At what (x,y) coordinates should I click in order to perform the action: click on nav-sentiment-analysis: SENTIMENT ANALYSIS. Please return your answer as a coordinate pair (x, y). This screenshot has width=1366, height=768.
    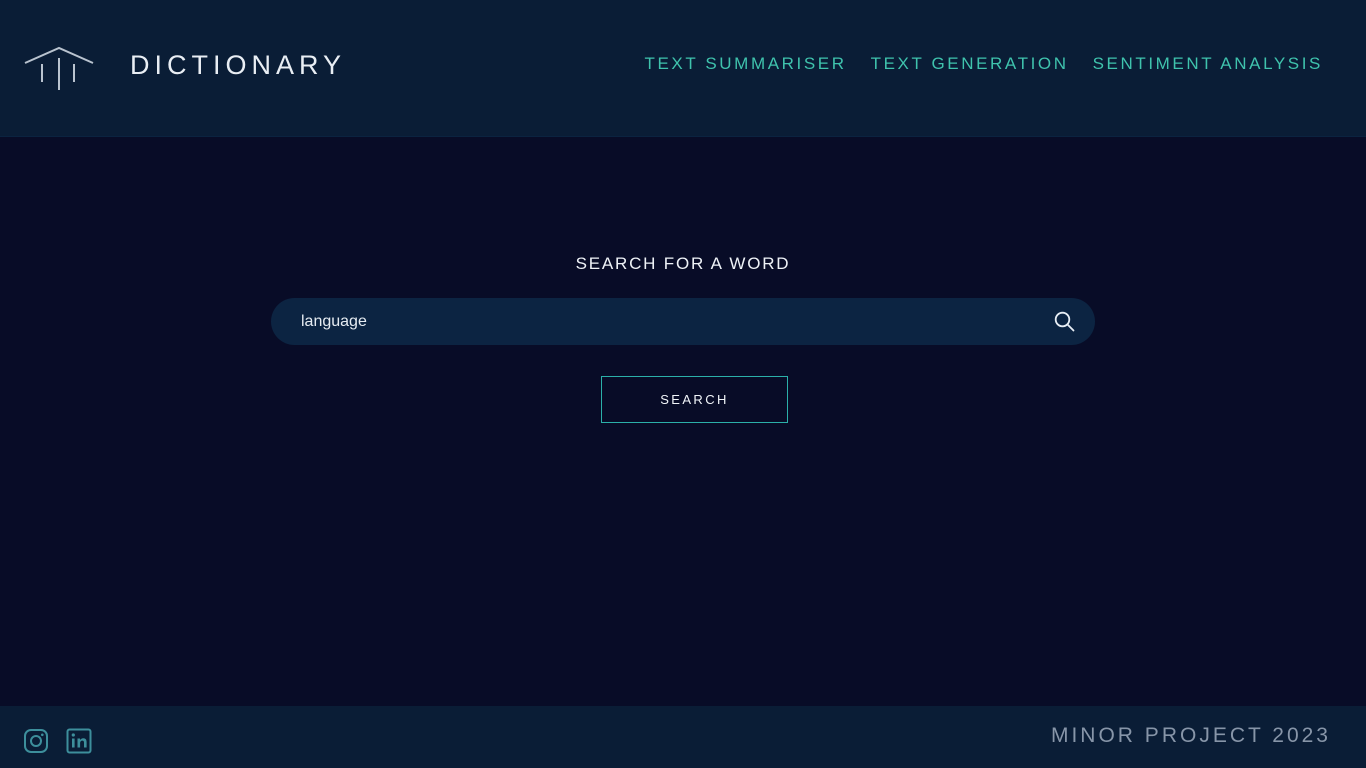
    Looking at the image, I should click on (1208, 64).